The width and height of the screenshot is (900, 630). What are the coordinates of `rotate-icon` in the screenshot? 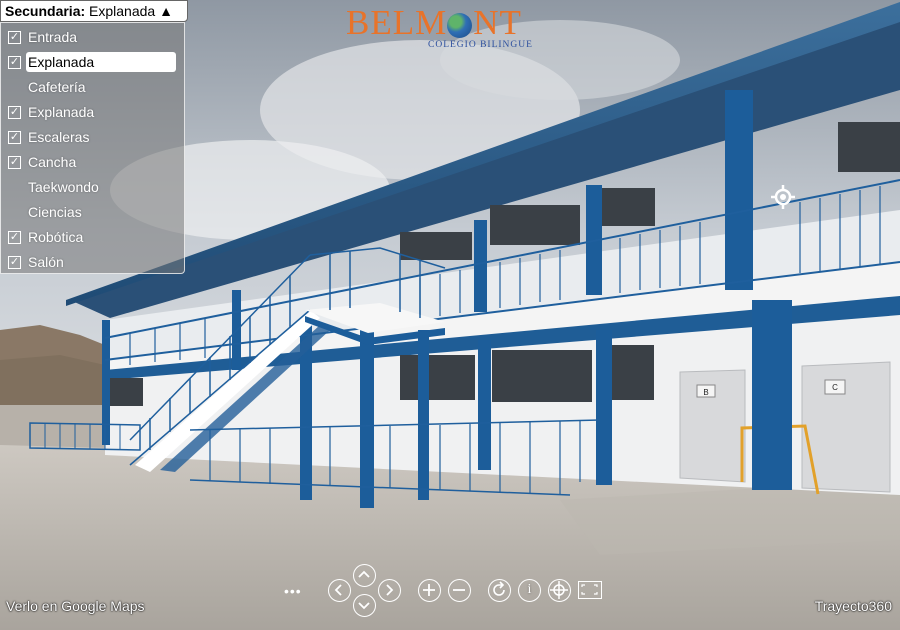 It's located at (499, 588).